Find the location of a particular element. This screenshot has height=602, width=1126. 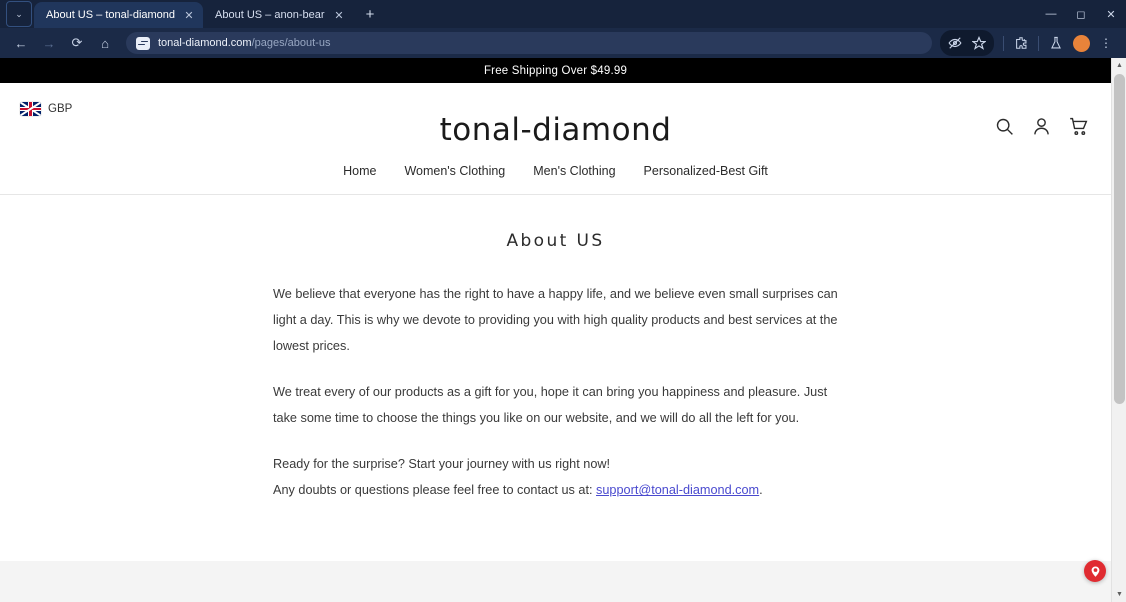

location-pin-icon is located at coordinates (1095, 571).